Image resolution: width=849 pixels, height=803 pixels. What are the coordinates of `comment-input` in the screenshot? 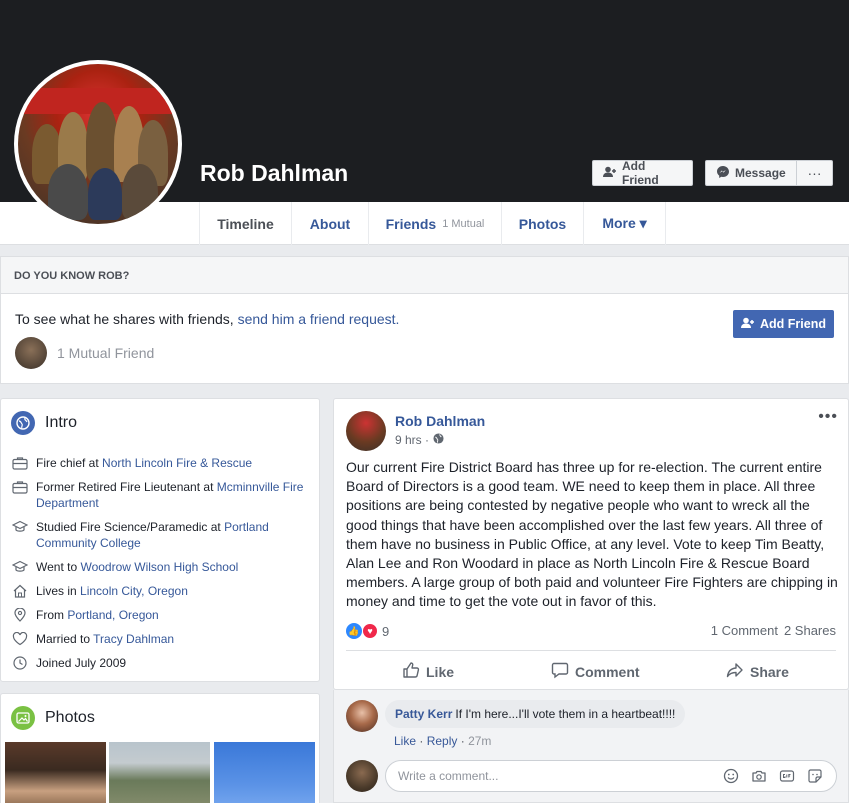 It's located at (560, 776).